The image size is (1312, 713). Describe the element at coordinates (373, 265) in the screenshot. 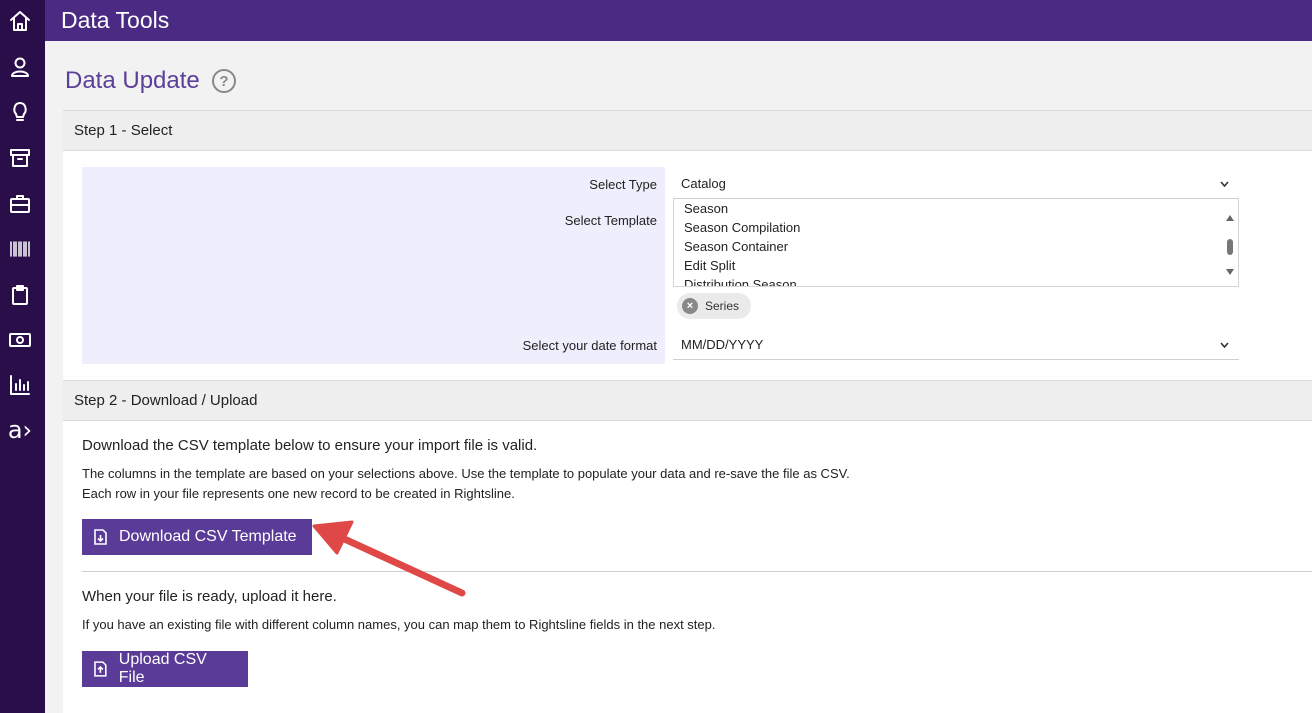

I see `labels-panel` at that location.